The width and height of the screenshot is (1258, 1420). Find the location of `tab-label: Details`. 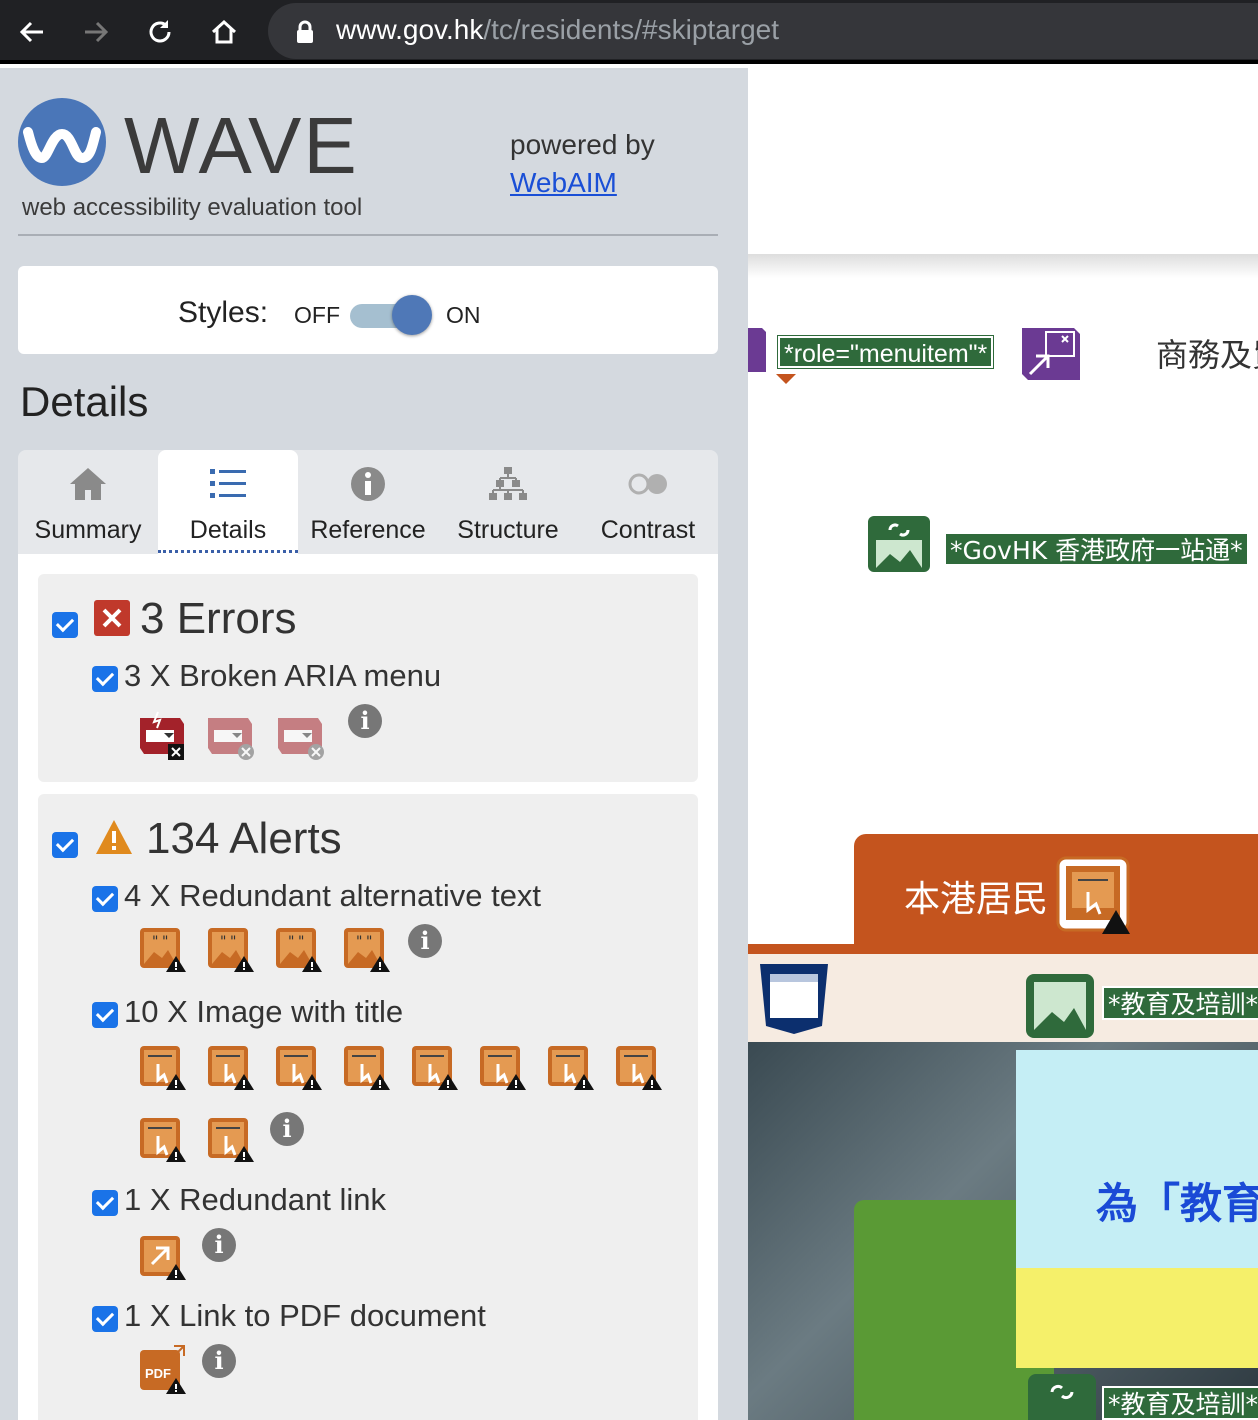

tab-label: Details is located at coordinates (228, 534).